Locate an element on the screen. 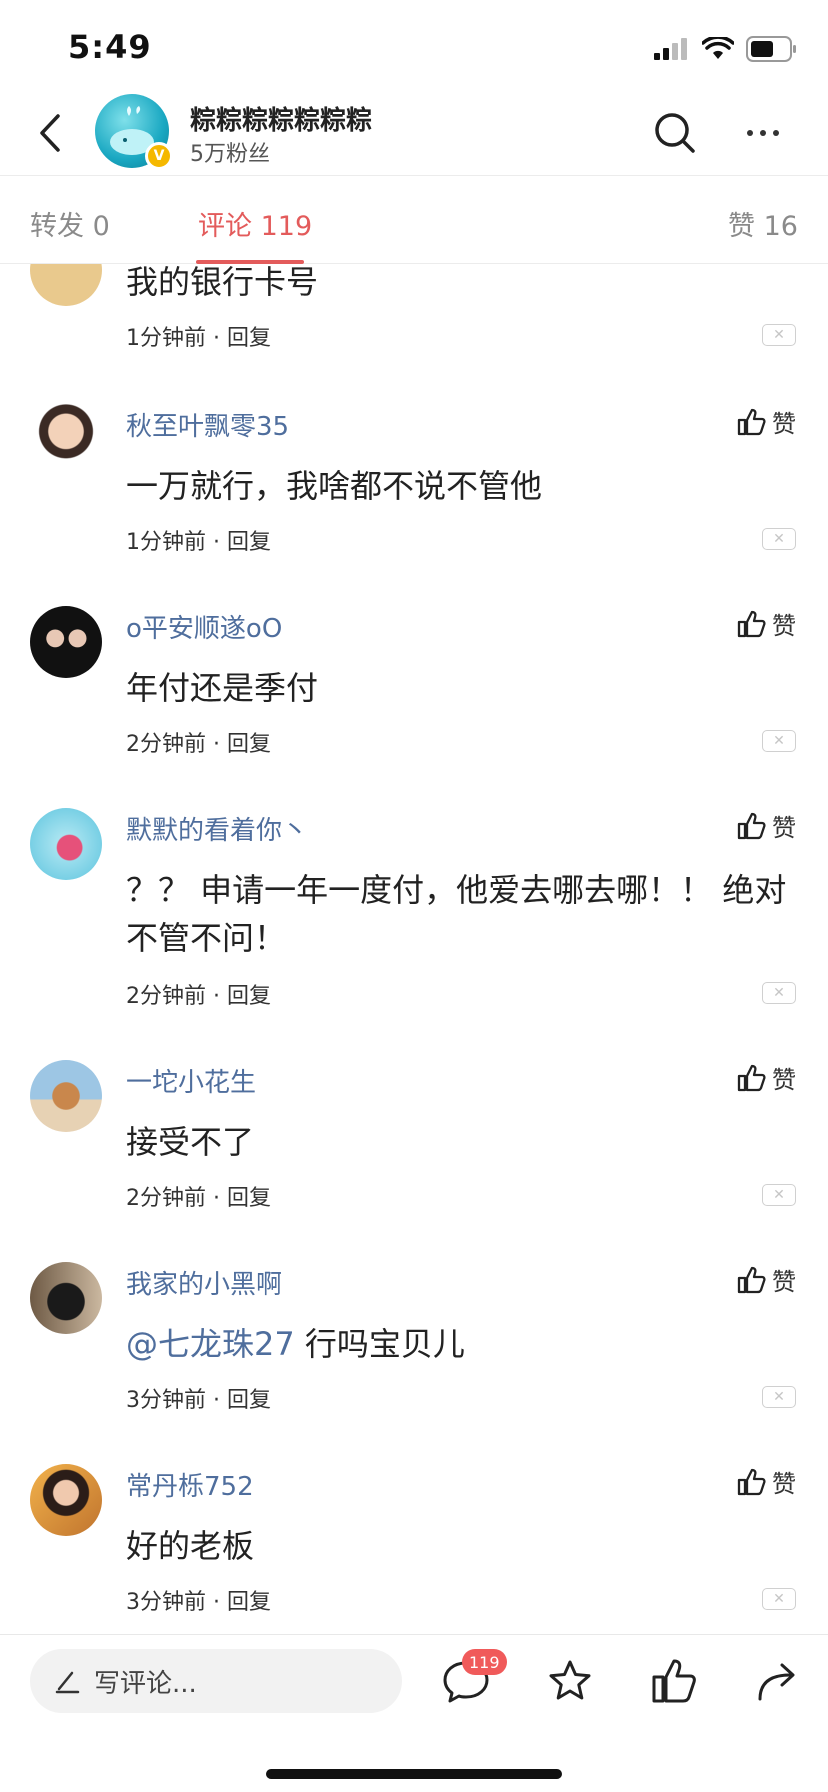 This screenshot has width=828, height=1792. status-time: 5:49 is located at coordinates (110, 47).